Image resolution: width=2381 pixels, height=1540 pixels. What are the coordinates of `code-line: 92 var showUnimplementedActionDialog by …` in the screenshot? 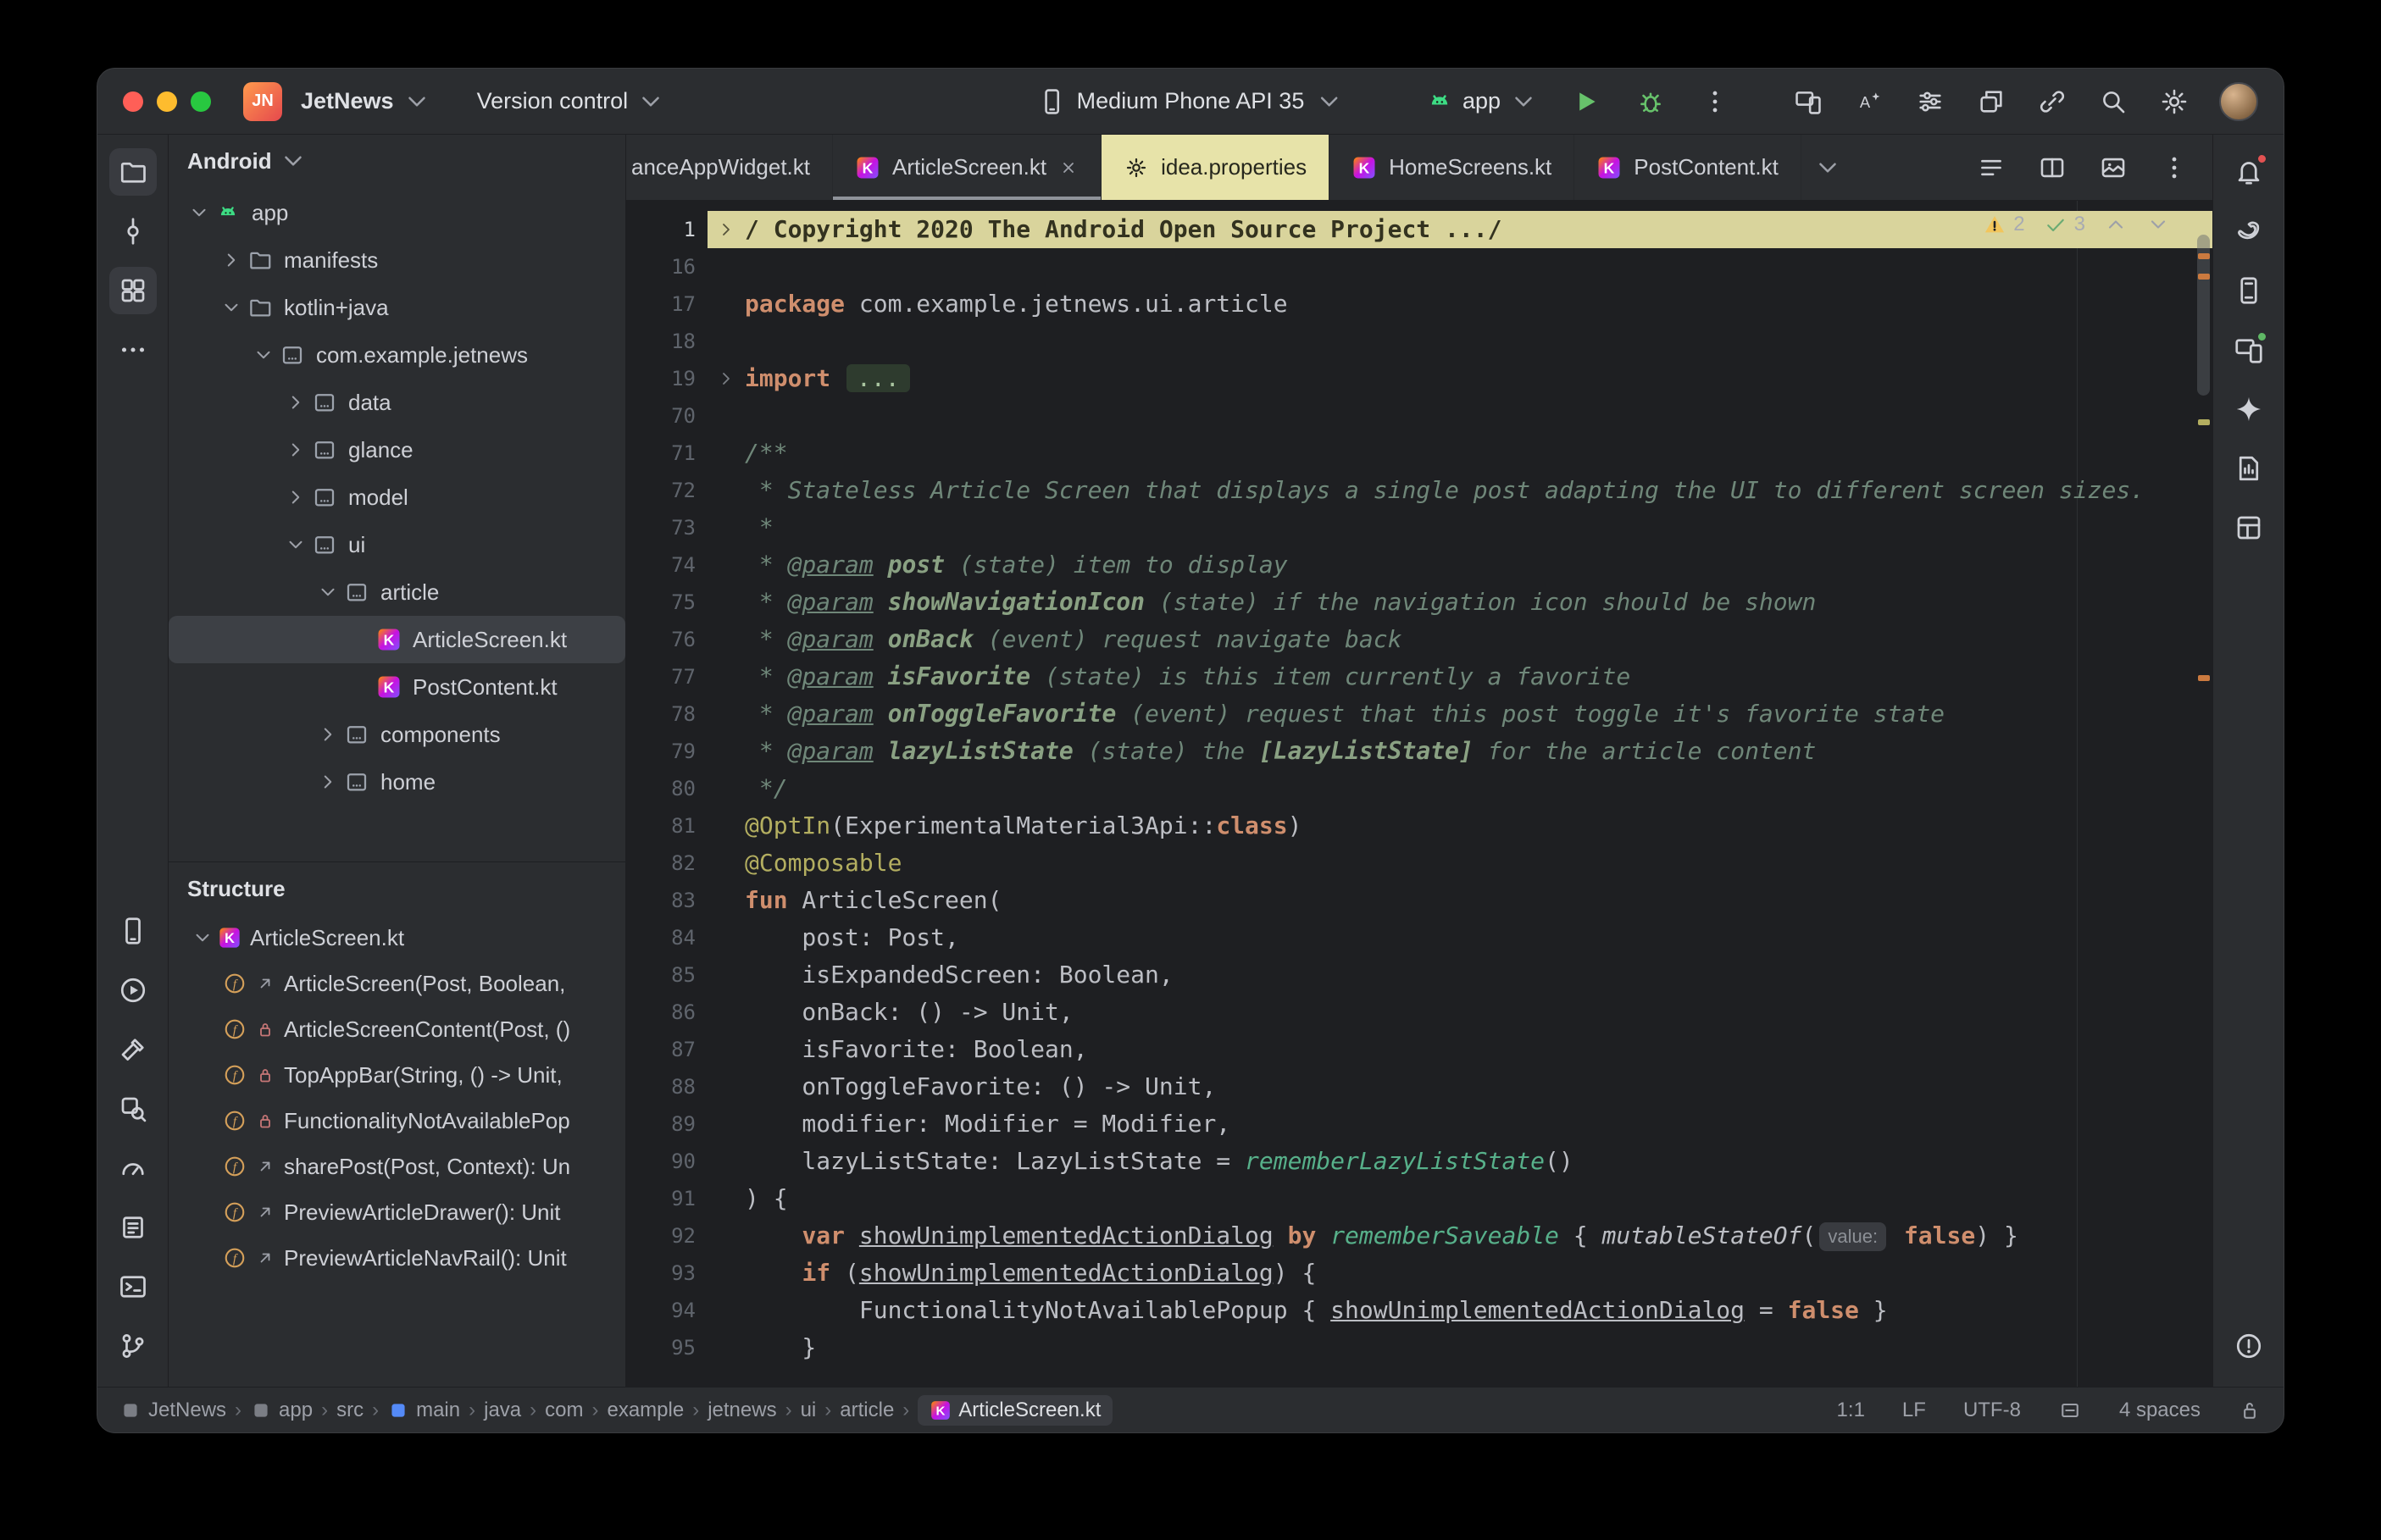 It's located at (1419, 1236).